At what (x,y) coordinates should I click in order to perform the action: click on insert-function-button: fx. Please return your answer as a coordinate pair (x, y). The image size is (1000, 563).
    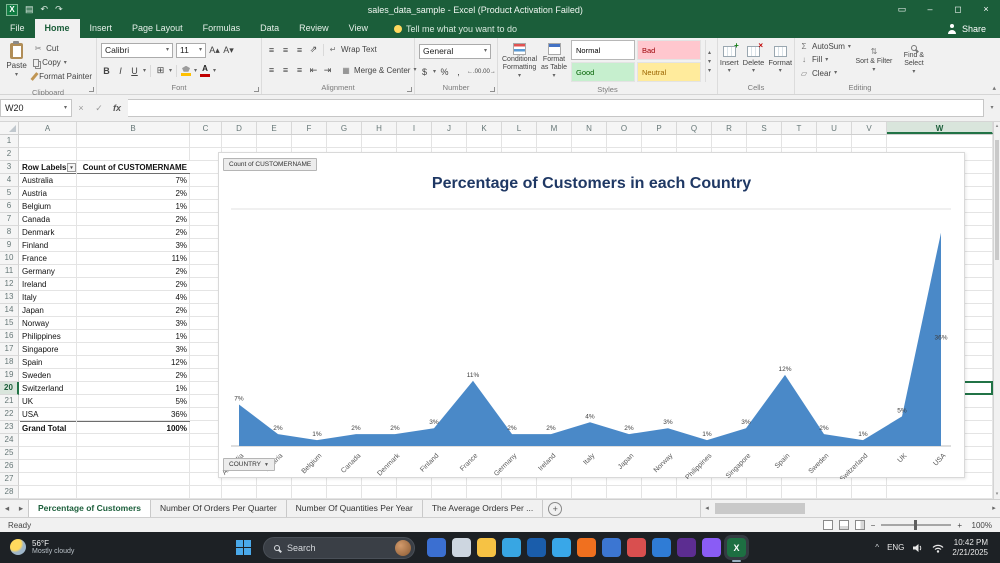
    Looking at the image, I should click on (117, 108).